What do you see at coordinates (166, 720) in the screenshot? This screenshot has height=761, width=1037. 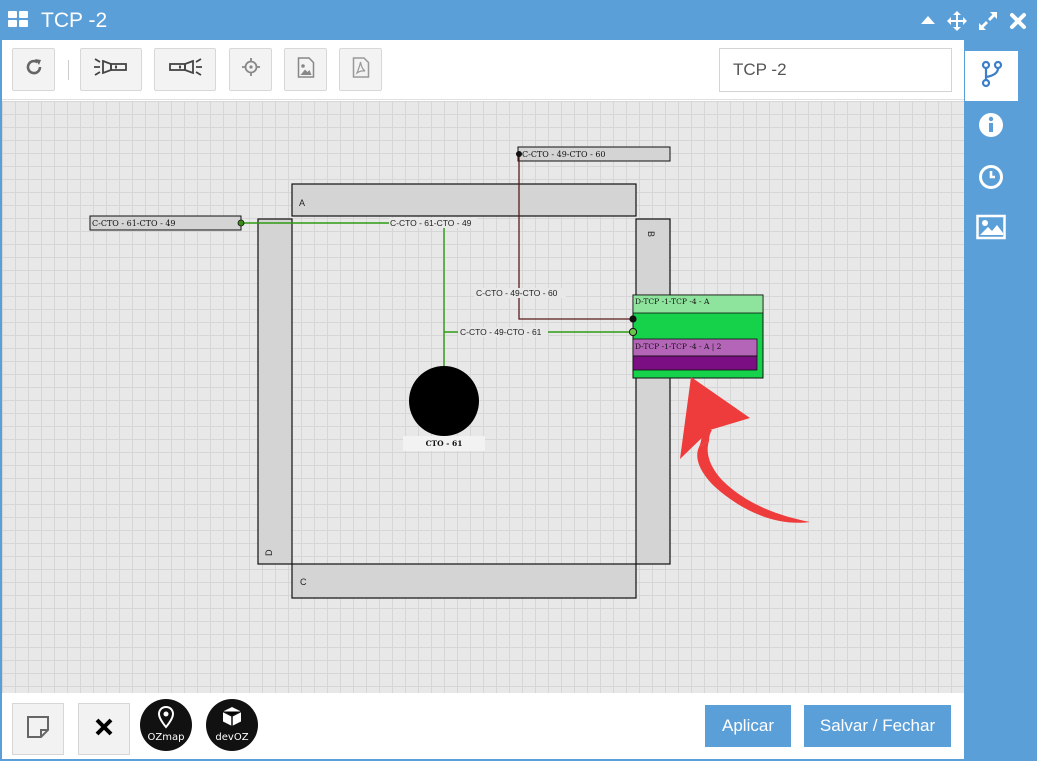 I see `map-pin-icon` at bounding box center [166, 720].